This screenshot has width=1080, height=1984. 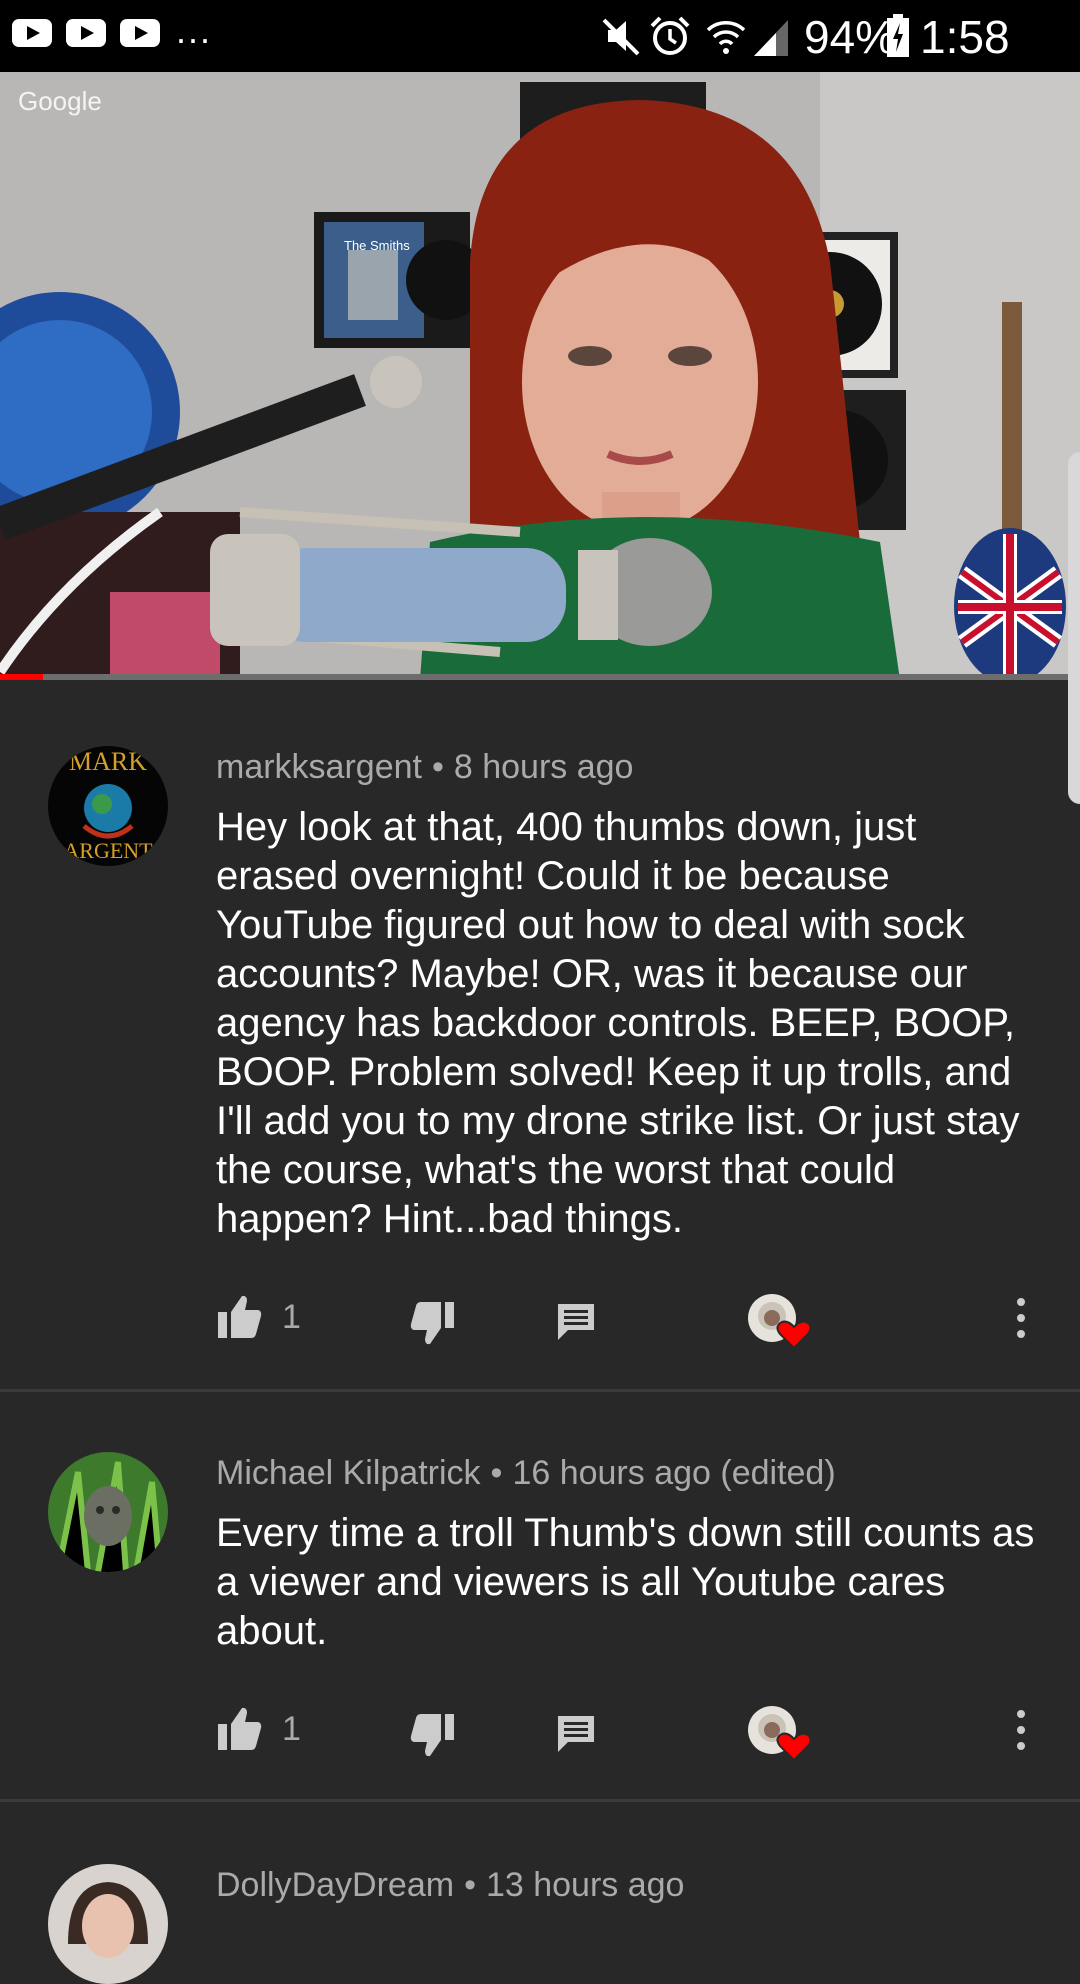 What do you see at coordinates (726, 37) in the screenshot?
I see `wifi-icon` at bounding box center [726, 37].